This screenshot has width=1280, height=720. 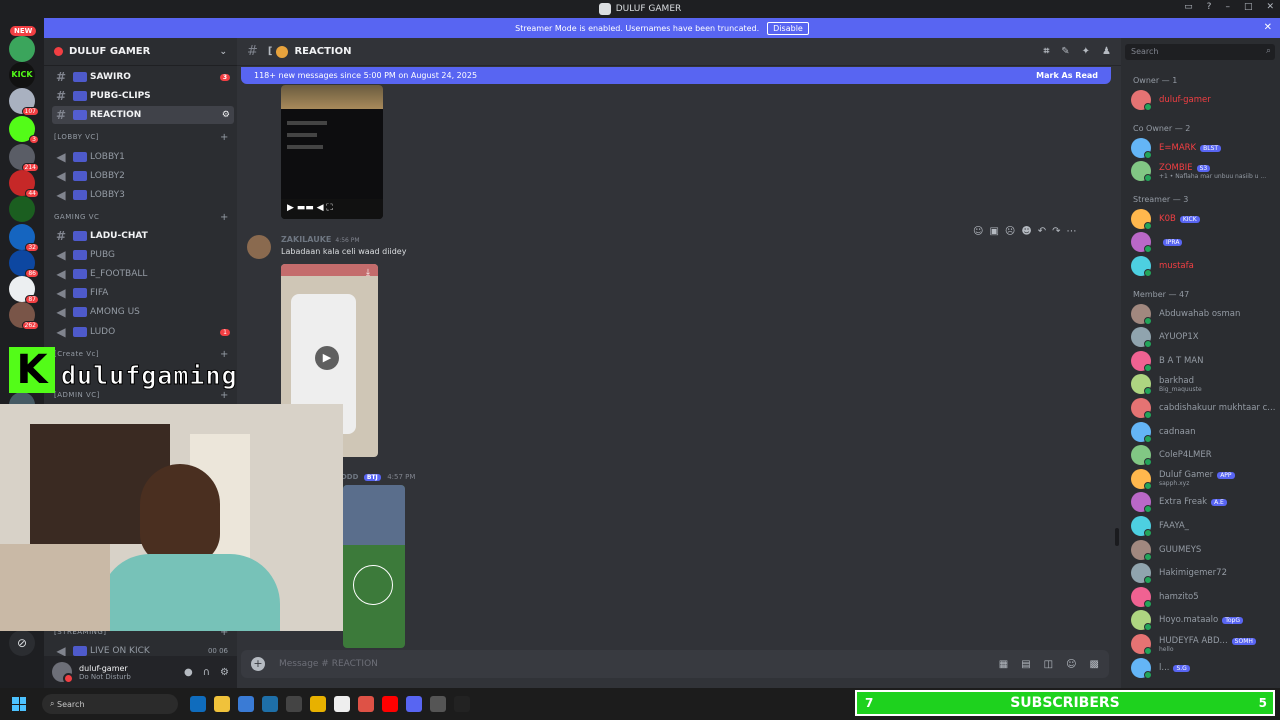 What do you see at coordinates (788, 28) in the screenshot?
I see `disable-button: Disable` at bounding box center [788, 28].